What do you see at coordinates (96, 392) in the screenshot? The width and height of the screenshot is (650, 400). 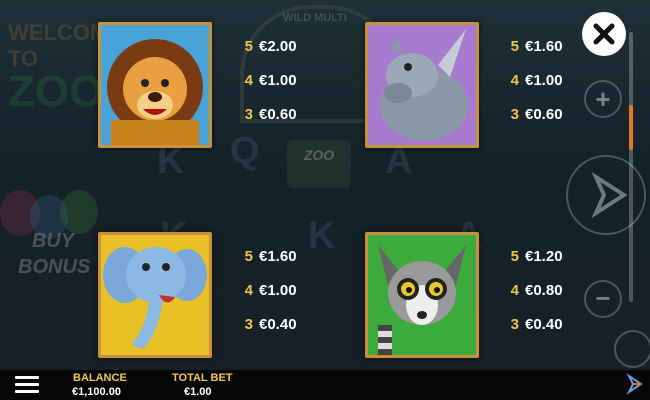 I see `balance-value: €1,100.00` at bounding box center [96, 392].